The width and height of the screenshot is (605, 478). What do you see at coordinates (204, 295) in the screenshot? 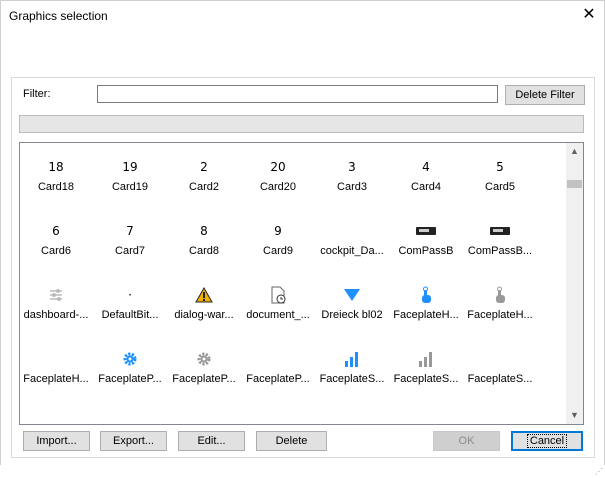
I see `warning-icon` at bounding box center [204, 295].